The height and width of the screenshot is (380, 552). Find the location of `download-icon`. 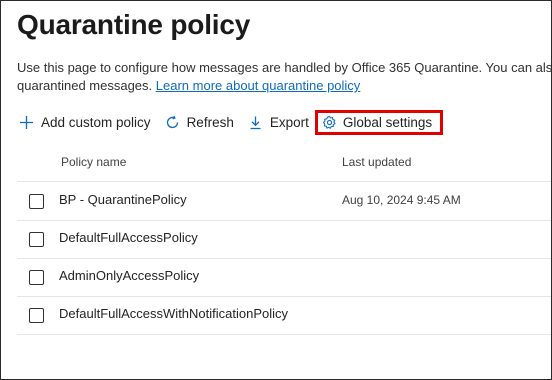

download-icon is located at coordinates (255, 122).